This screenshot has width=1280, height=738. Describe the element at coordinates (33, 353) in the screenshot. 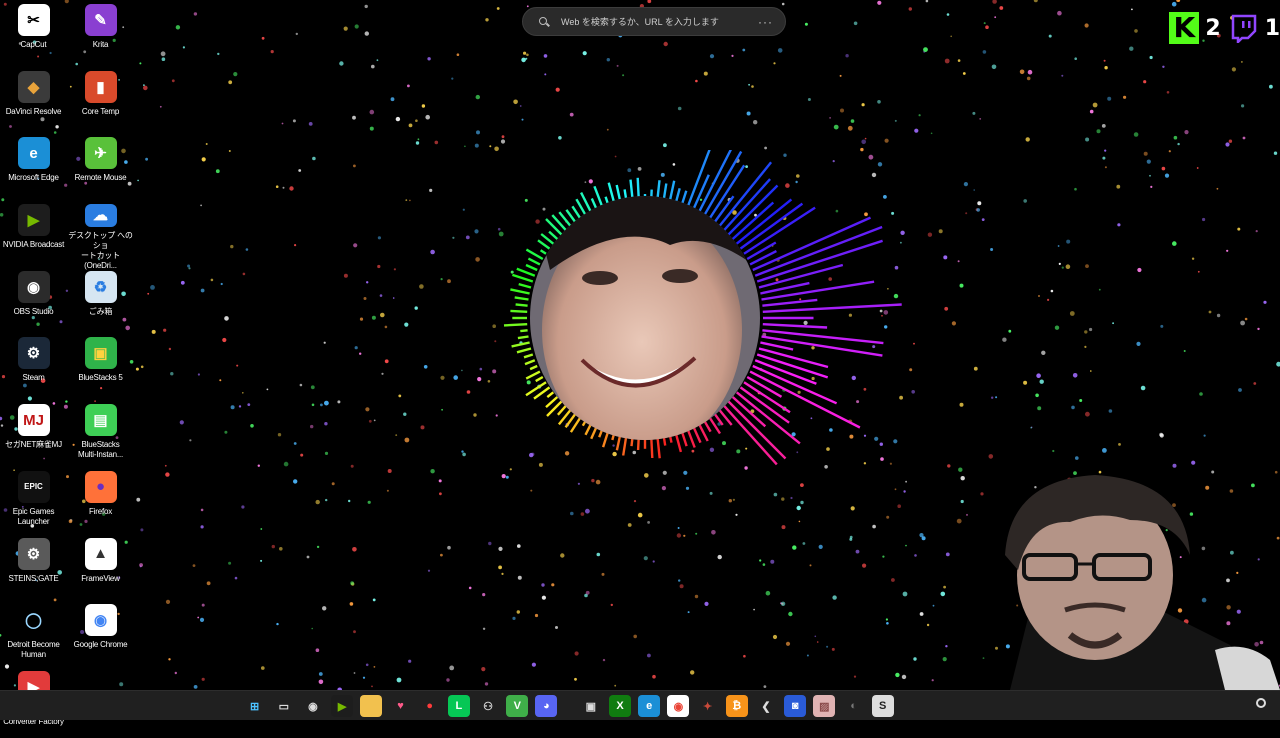

I see `steam-icon: ⚙` at that location.